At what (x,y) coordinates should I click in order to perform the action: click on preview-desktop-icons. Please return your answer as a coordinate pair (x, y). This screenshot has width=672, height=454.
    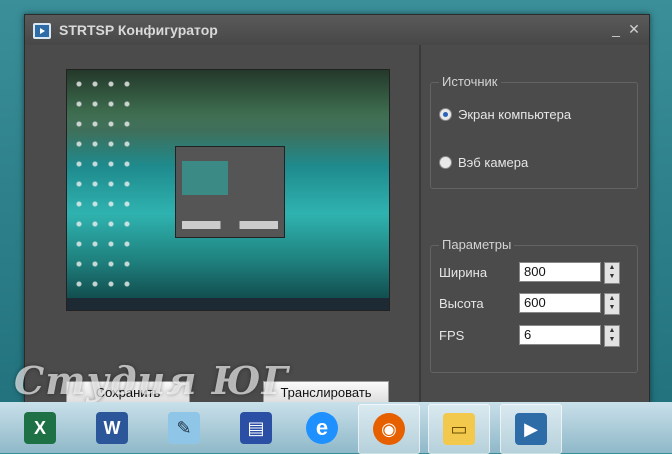
    Looking at the image, I should click on (102, 184).